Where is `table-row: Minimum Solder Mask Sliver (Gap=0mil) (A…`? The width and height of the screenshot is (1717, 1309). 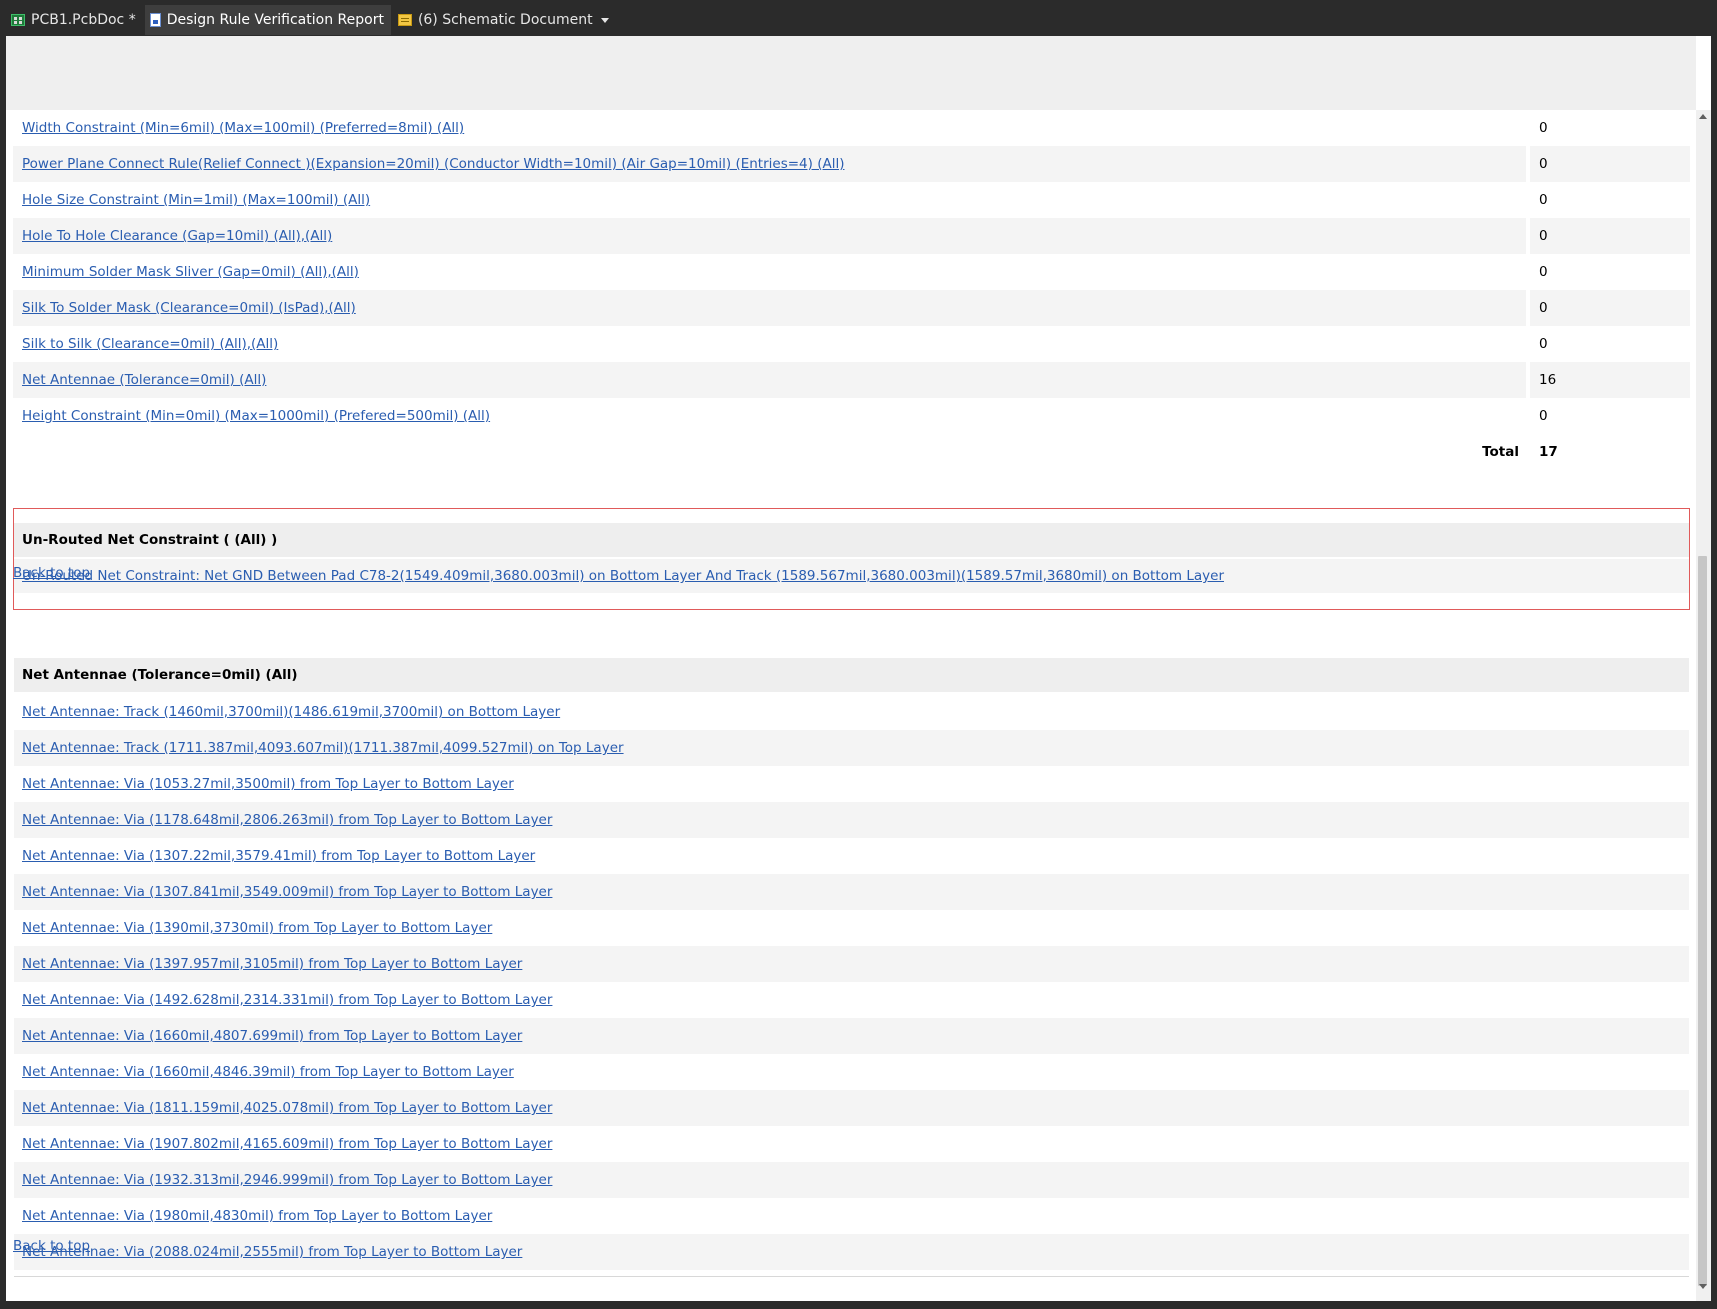 table-row: Minimum Solder Mask Sliver (Gap=0mil) (A… is located at coordinates (851, 272).